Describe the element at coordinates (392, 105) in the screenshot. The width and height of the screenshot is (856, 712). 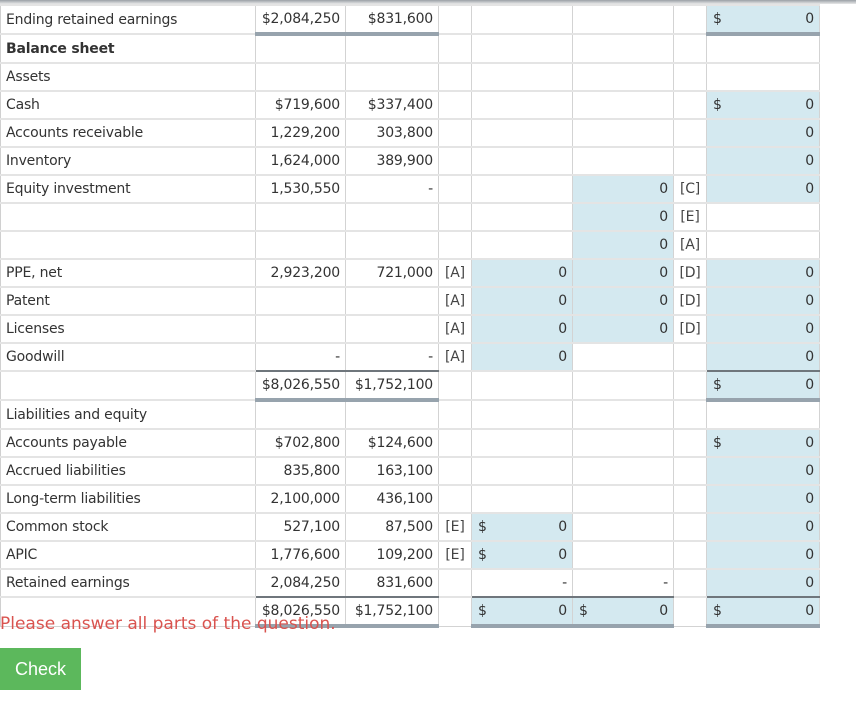
I see `subsidiary-amount: $337,400` at that location.